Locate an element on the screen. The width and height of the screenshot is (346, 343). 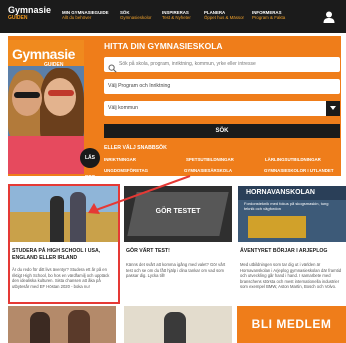
article-thumbnail-classroom is located at coordinates (178, 324).